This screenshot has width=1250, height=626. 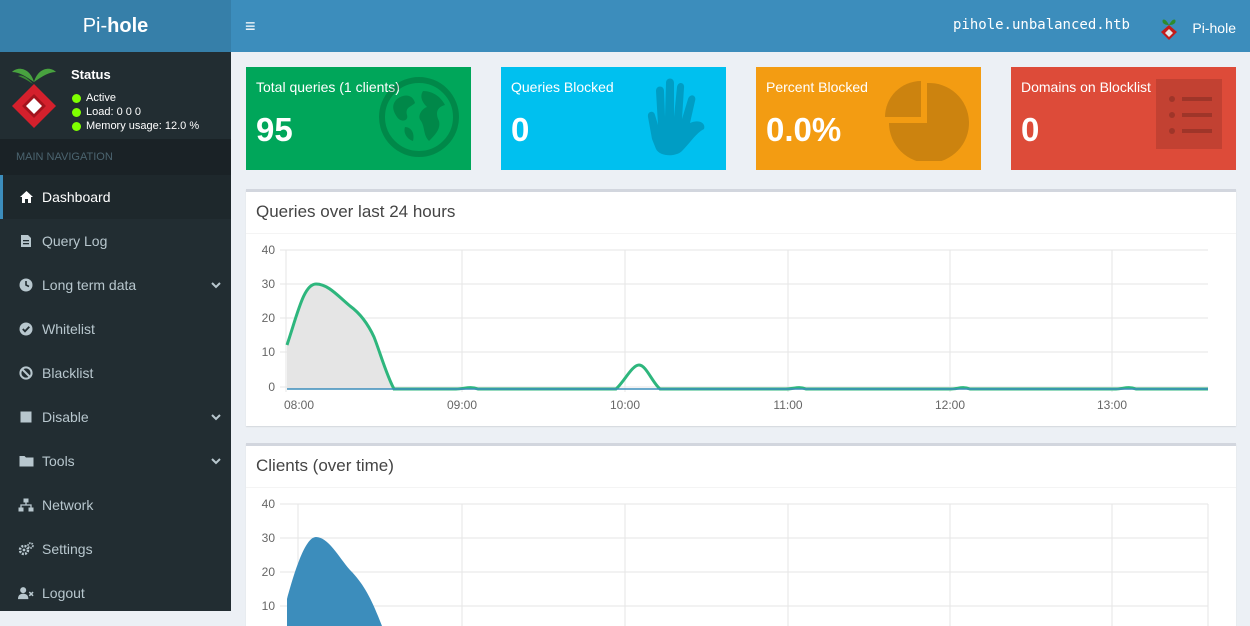 I want to click on ban-icon, so click(x=26, y=373).